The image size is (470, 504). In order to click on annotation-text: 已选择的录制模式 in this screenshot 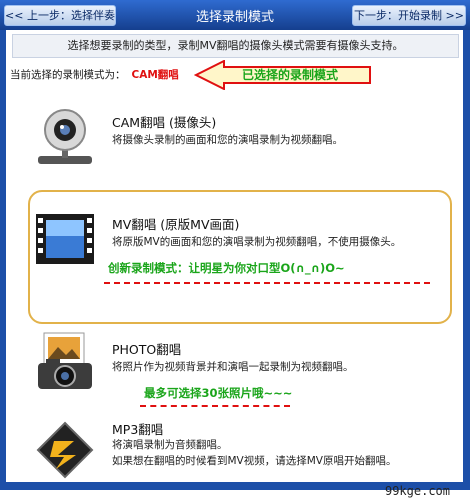, I will do `click(290, 75)`.